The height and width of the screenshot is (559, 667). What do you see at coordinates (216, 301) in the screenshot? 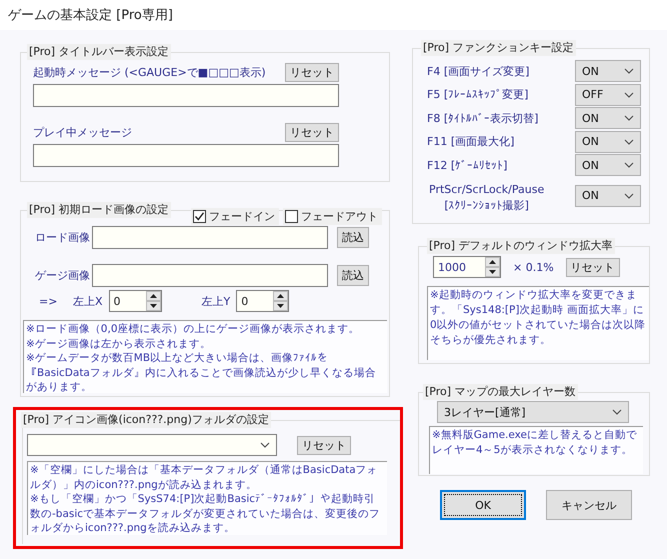
I see `offset-label: 左上Y` at bounding box center [216, 301].